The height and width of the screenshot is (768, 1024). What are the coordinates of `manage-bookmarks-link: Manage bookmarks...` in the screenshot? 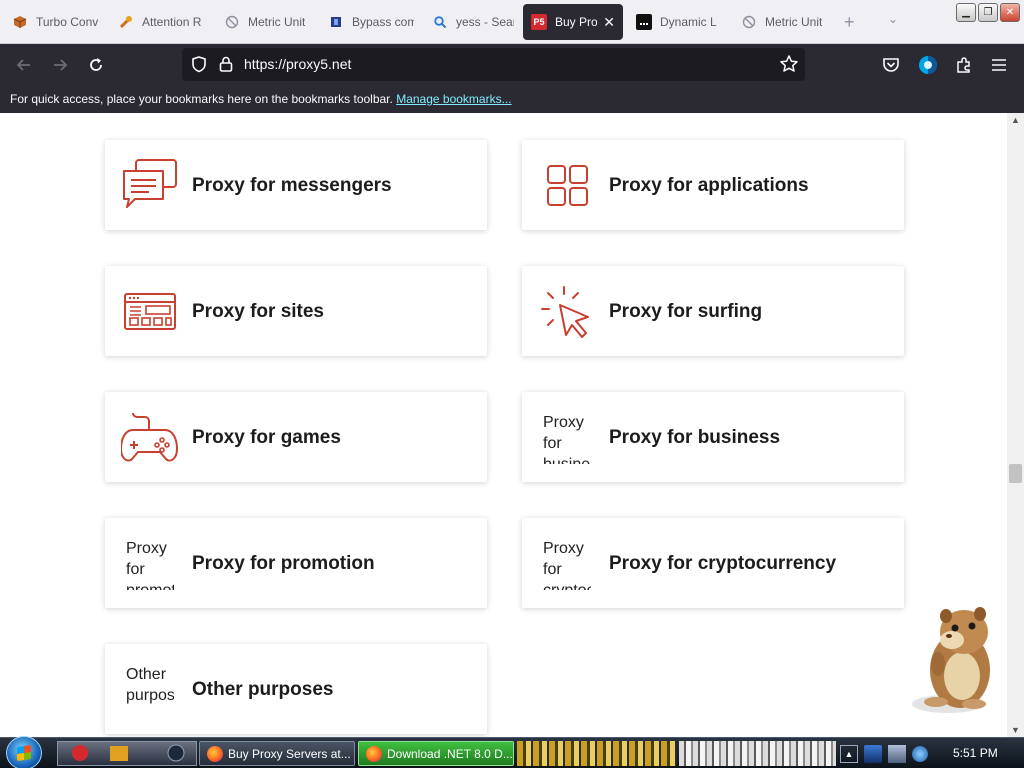 It's located at (453, 99).